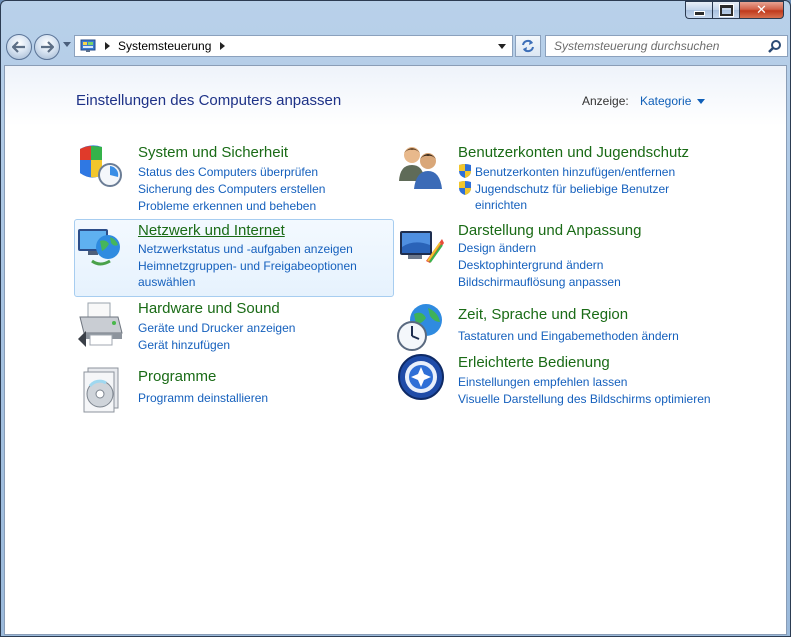  Describe the element at coordinates (421, 377) in the screenshot. I see `ease-of-access-icon` at that location.